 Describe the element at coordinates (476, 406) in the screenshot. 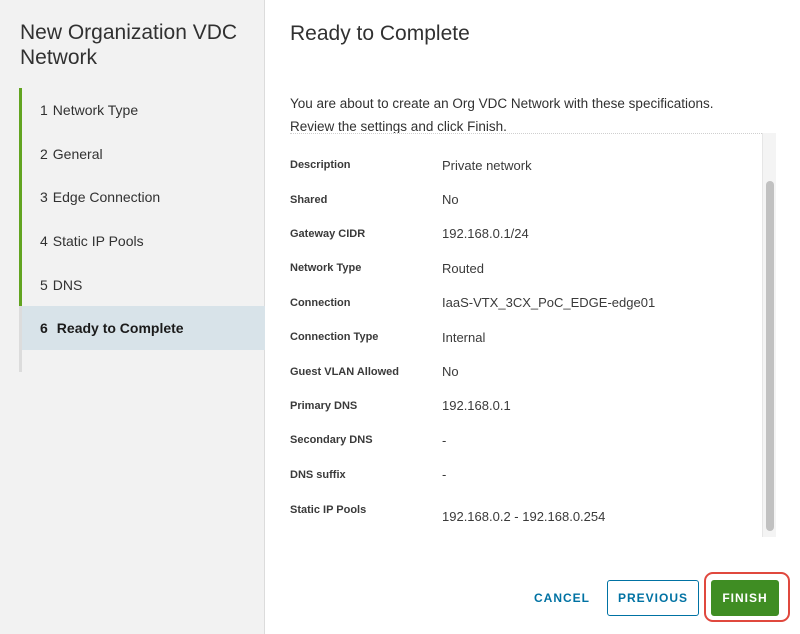

I see `summary-value: 192.168.0.1` at that location.